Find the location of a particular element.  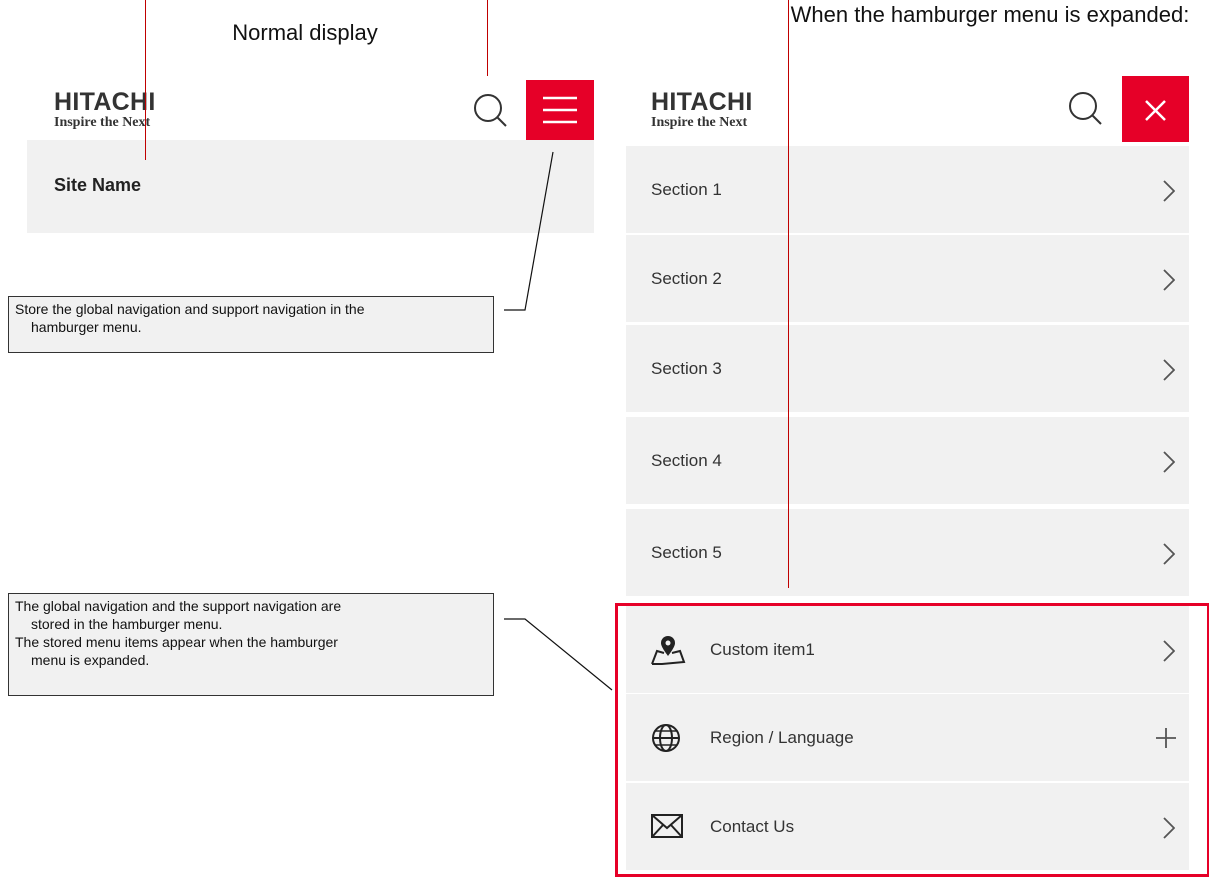

site-name-bar: Site Name is located at coordinates (310, 186).